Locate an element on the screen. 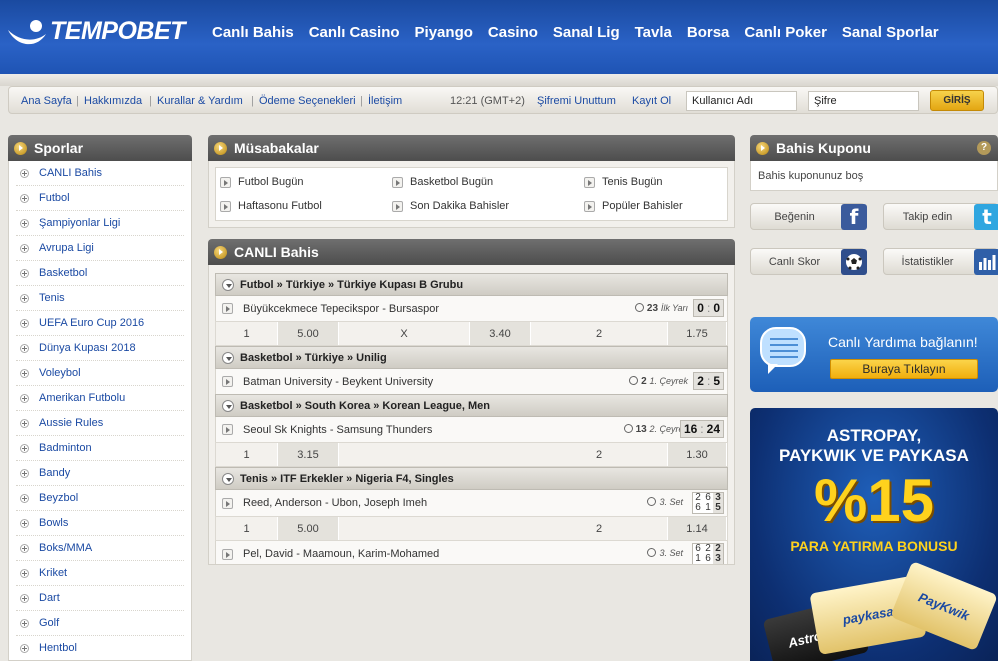 The width and height of the screenshot is (998, 661). odds-value-2: 1.75 is located at coordinates (697, 333).